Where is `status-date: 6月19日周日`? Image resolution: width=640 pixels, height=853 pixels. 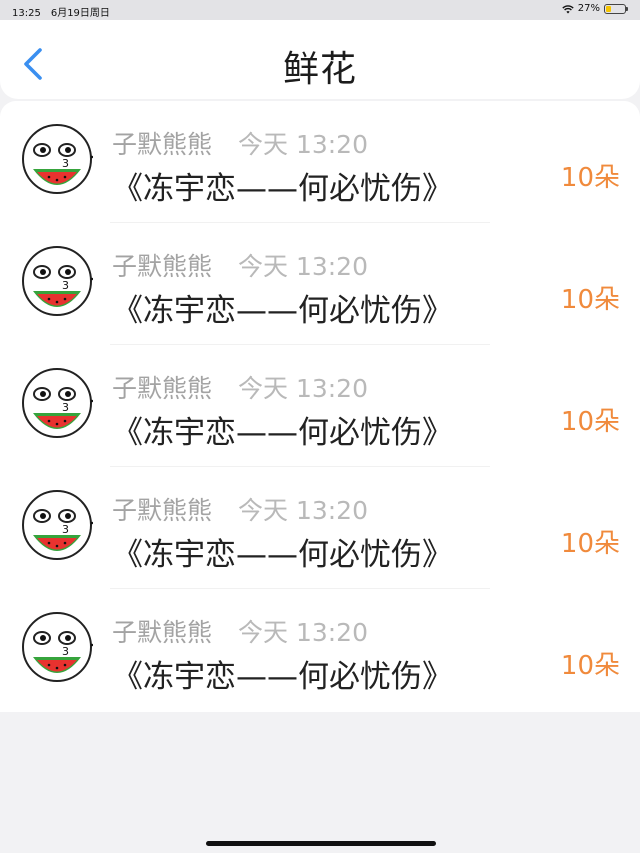
status-date: 6月19日周日 is located at coordinates (80, 13).